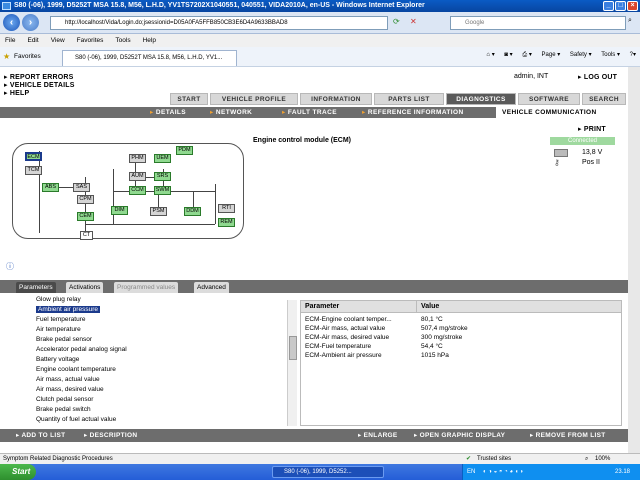  What do you see at coordinates (292, 363) in the screenshot?
I see `list-scrollbar` at bounding box center [292, 363].